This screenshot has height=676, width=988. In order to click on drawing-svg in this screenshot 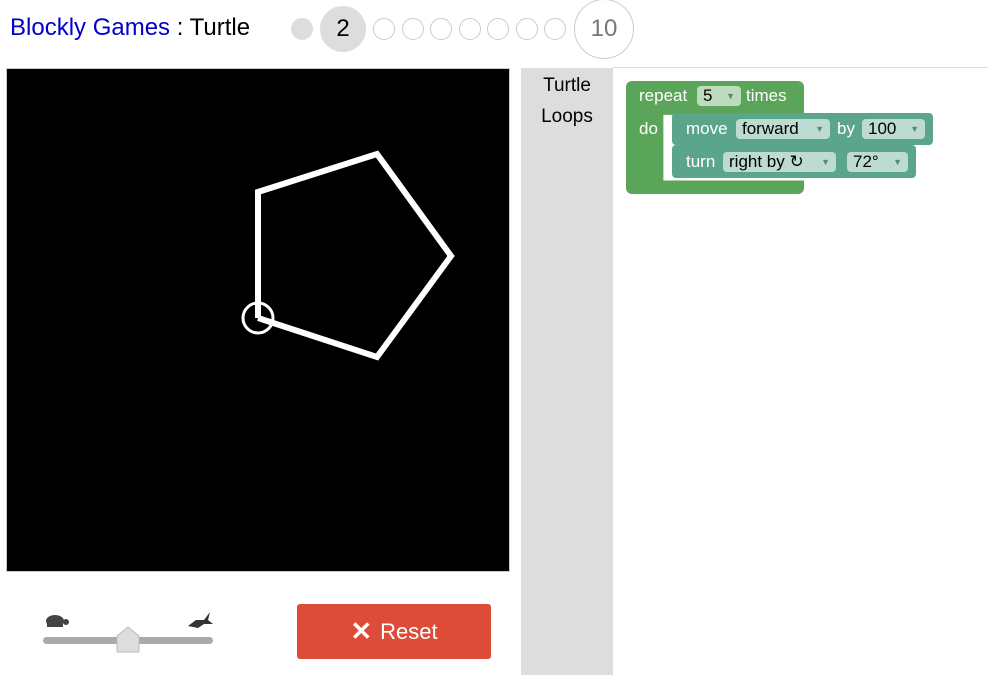, I will do `click(348, 255)`.